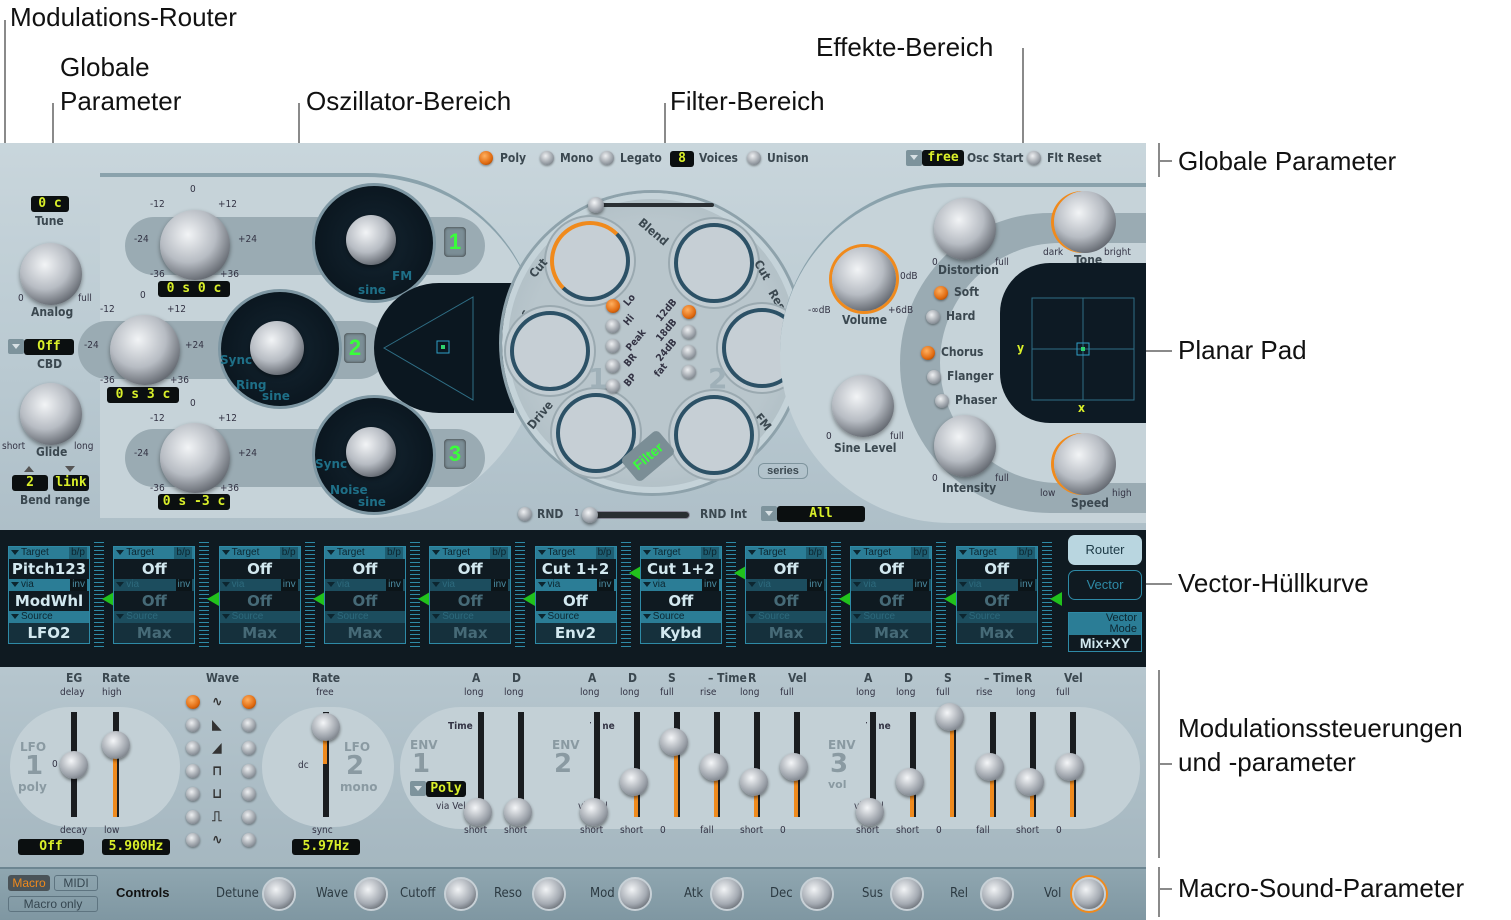 The width and height of the screenshot is (1511, 920). Describe the element at coordinates (714, 263) in the screenshot. I see `filter2-cutoff-knob` at that location.